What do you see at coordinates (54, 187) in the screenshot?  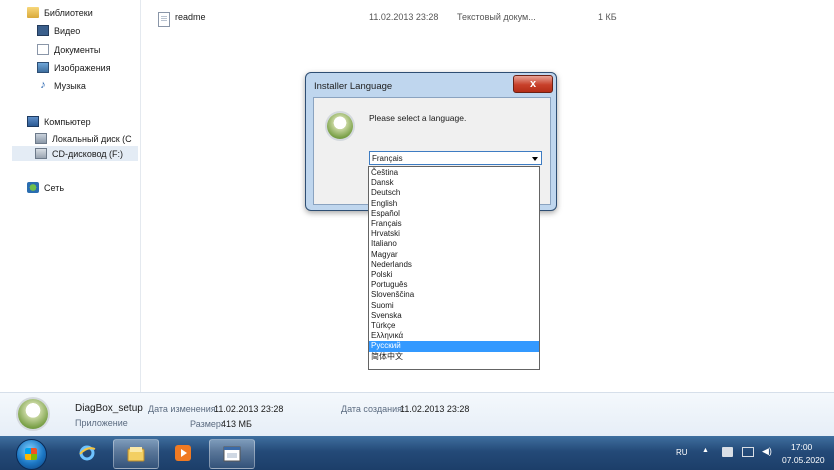 I see `sidebar-item-label: Сеть` at bounding box center [54, 187].